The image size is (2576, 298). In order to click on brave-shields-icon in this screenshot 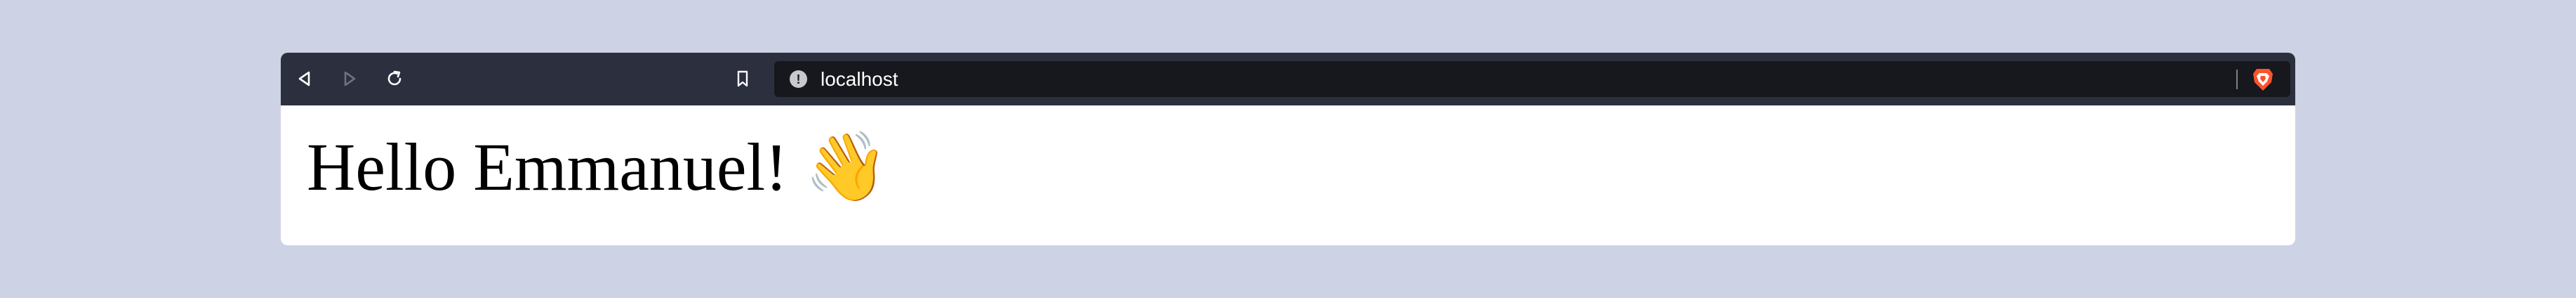, I will do `click(2263, 80)`.